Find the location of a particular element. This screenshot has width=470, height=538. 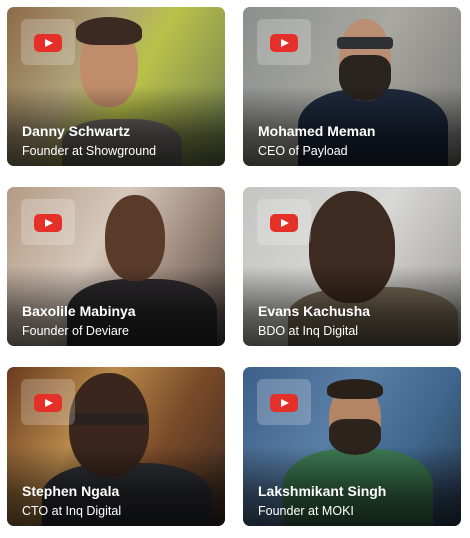

video-card-mohamed-meman: Mohamed Meman CEO of Payload is located at coordinates (352, 86).